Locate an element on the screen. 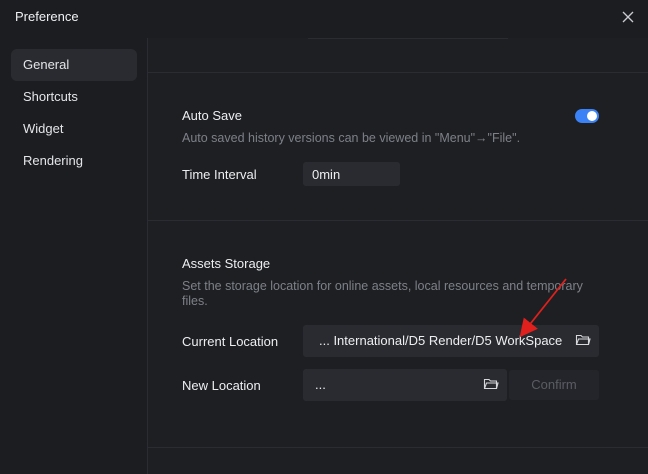  close-button is located at coordinates (628, 17).